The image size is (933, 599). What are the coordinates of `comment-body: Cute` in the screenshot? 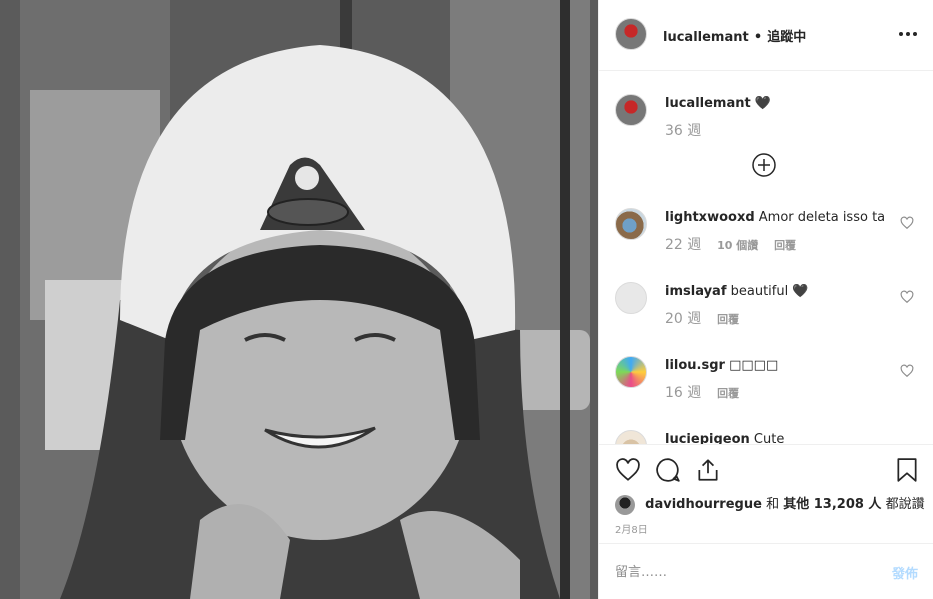 It's located at (769, 438).